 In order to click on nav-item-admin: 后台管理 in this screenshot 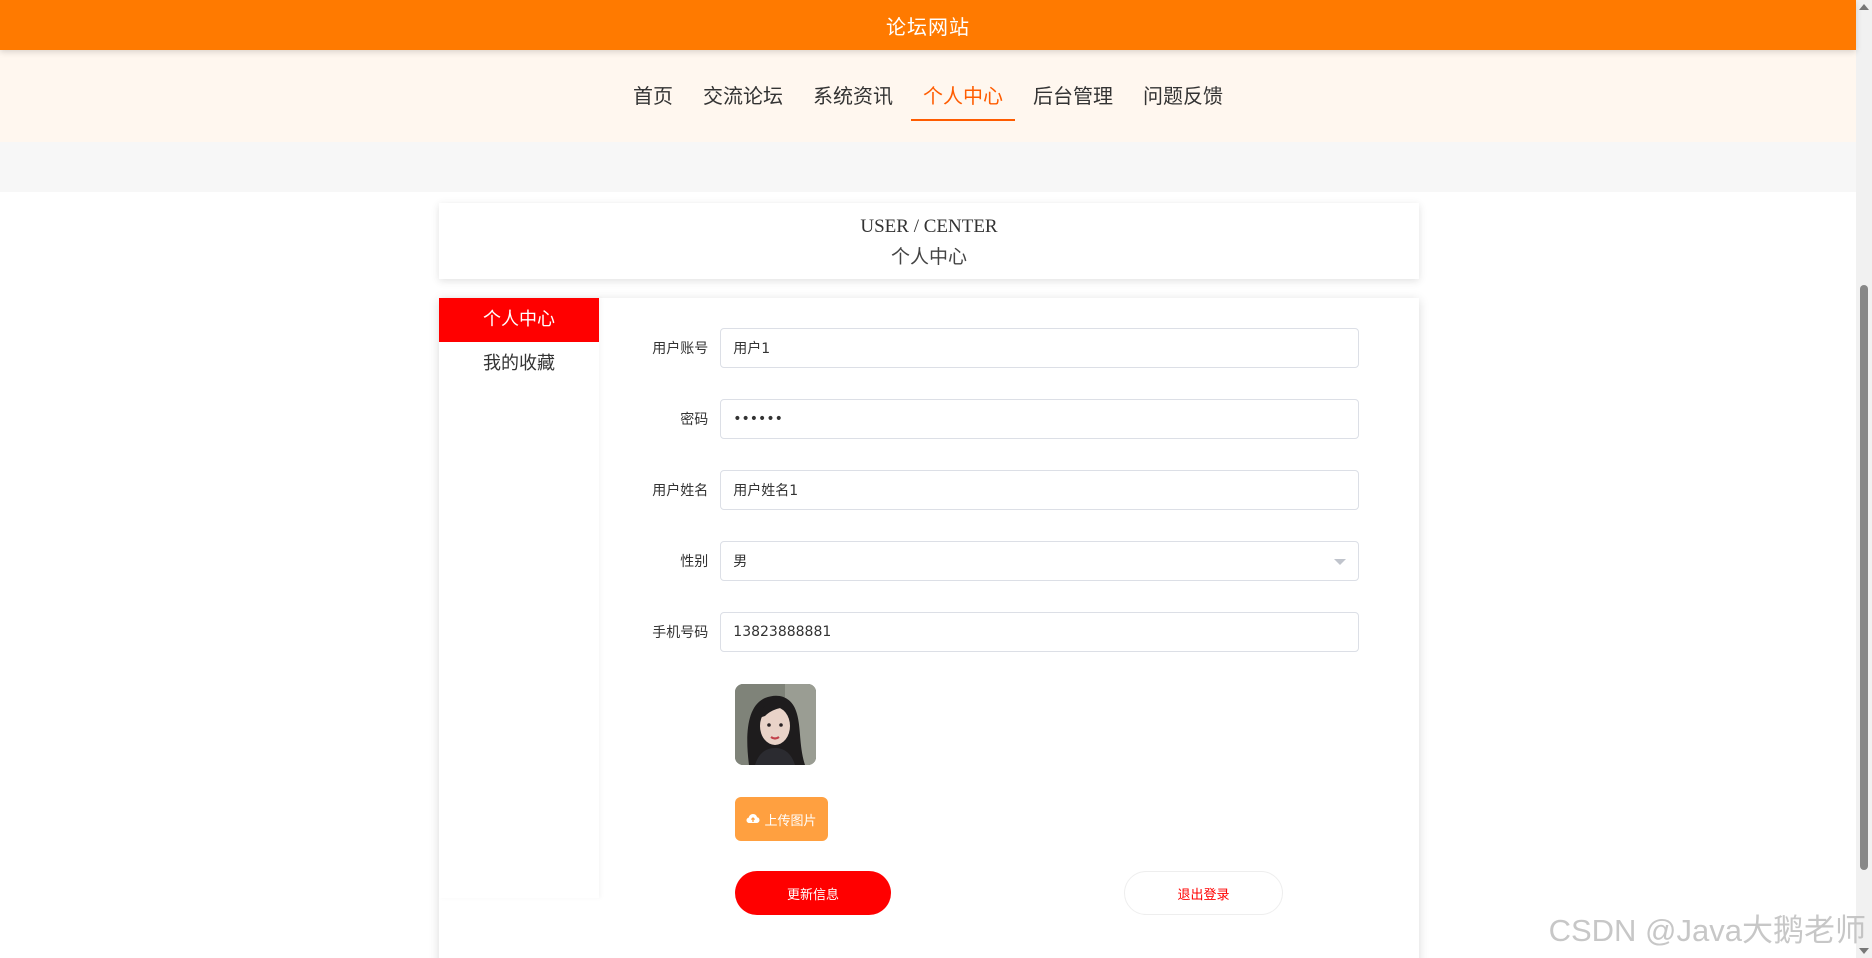, I will do `click(1073, 96)`.